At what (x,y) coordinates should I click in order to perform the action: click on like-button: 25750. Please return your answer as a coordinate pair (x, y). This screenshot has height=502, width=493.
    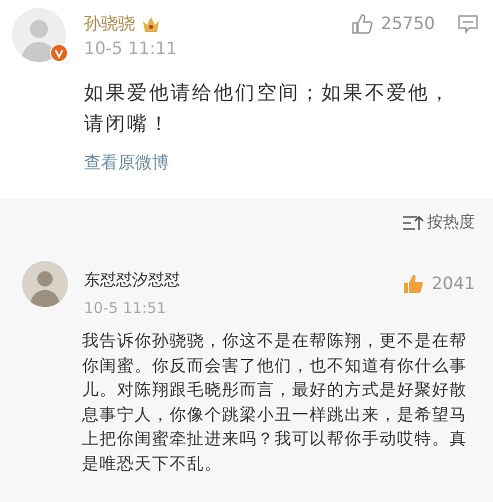
    Looking at the image, I should click on (392, 23).